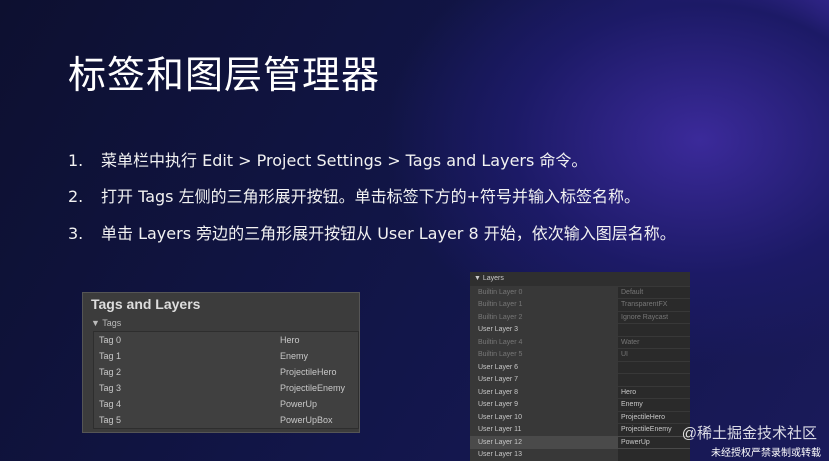  Describe the element at coordinates (654, 317) in the screenshot. I see `row-value: Ignore Raycast` at that location.